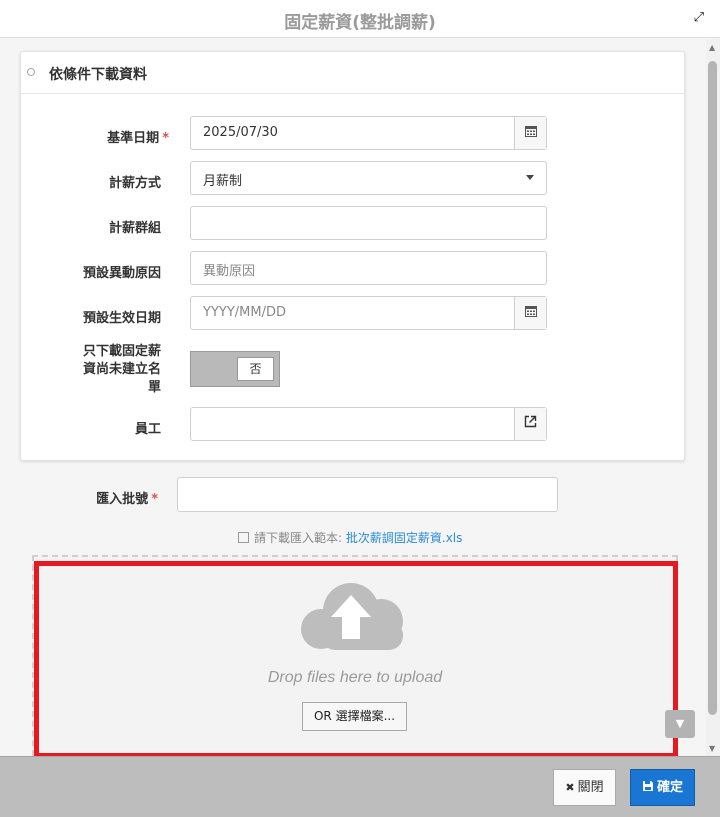 This screenshot has width=720, height=817. Describe the element at coordinates (699, 17) in the screenshot. I see `expand-icon: ⤢` at that location.